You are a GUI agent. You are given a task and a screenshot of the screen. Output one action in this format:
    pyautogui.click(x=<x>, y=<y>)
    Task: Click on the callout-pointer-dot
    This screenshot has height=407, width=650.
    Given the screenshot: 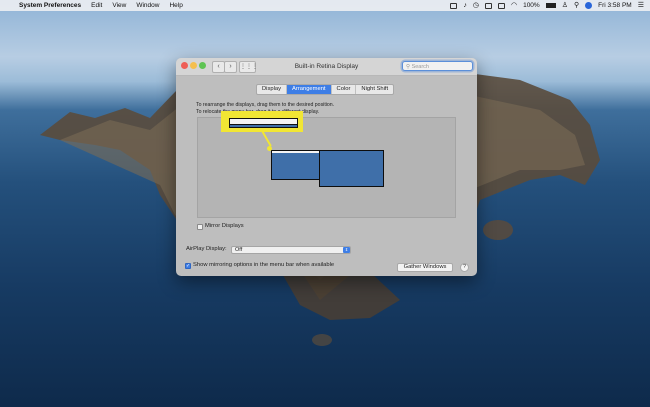 What is the action you would take?
    pyautogui.click(x=269, y=148)
    